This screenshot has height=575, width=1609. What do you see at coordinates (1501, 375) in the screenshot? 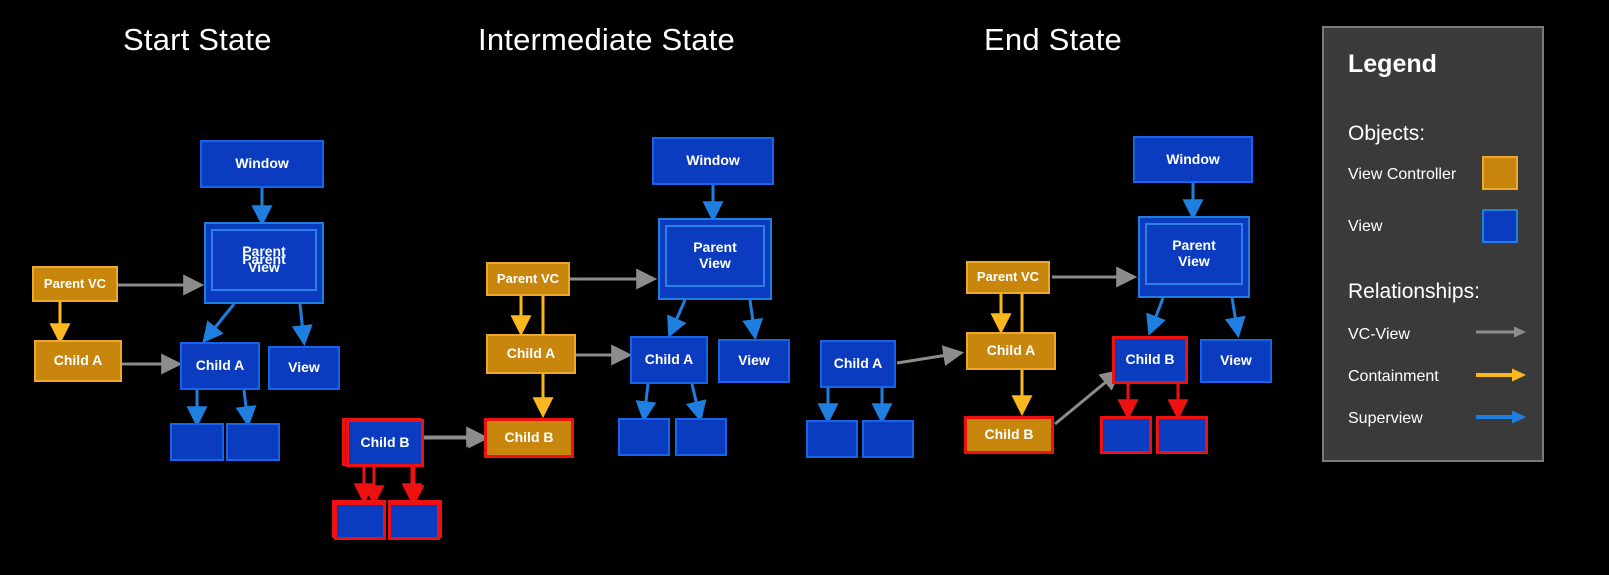
I see `amber-arrow-icon` at bounding box center [1501, 375].